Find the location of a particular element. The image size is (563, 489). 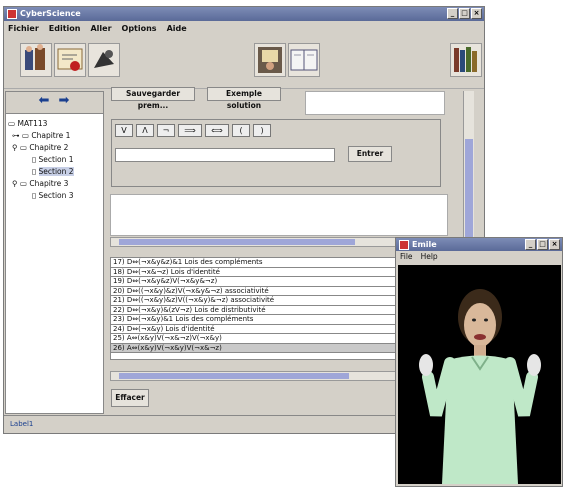

feedback-area is located at coordinates (279, 215).